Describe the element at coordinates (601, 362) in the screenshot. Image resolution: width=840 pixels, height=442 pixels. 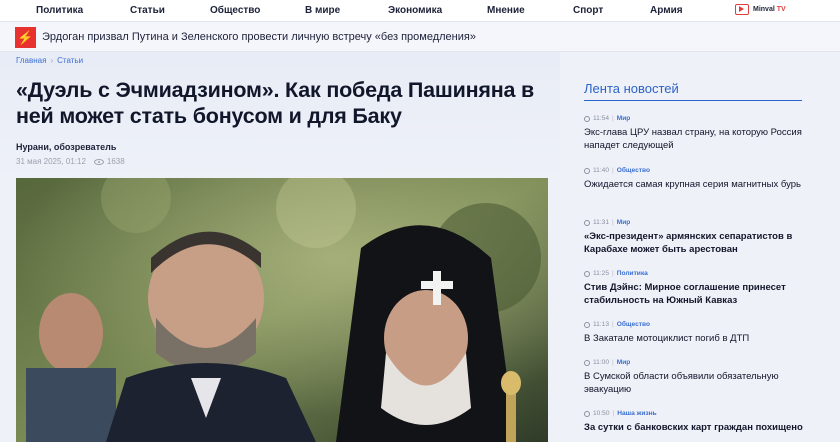
I see `news-time: 11:00` at that location.